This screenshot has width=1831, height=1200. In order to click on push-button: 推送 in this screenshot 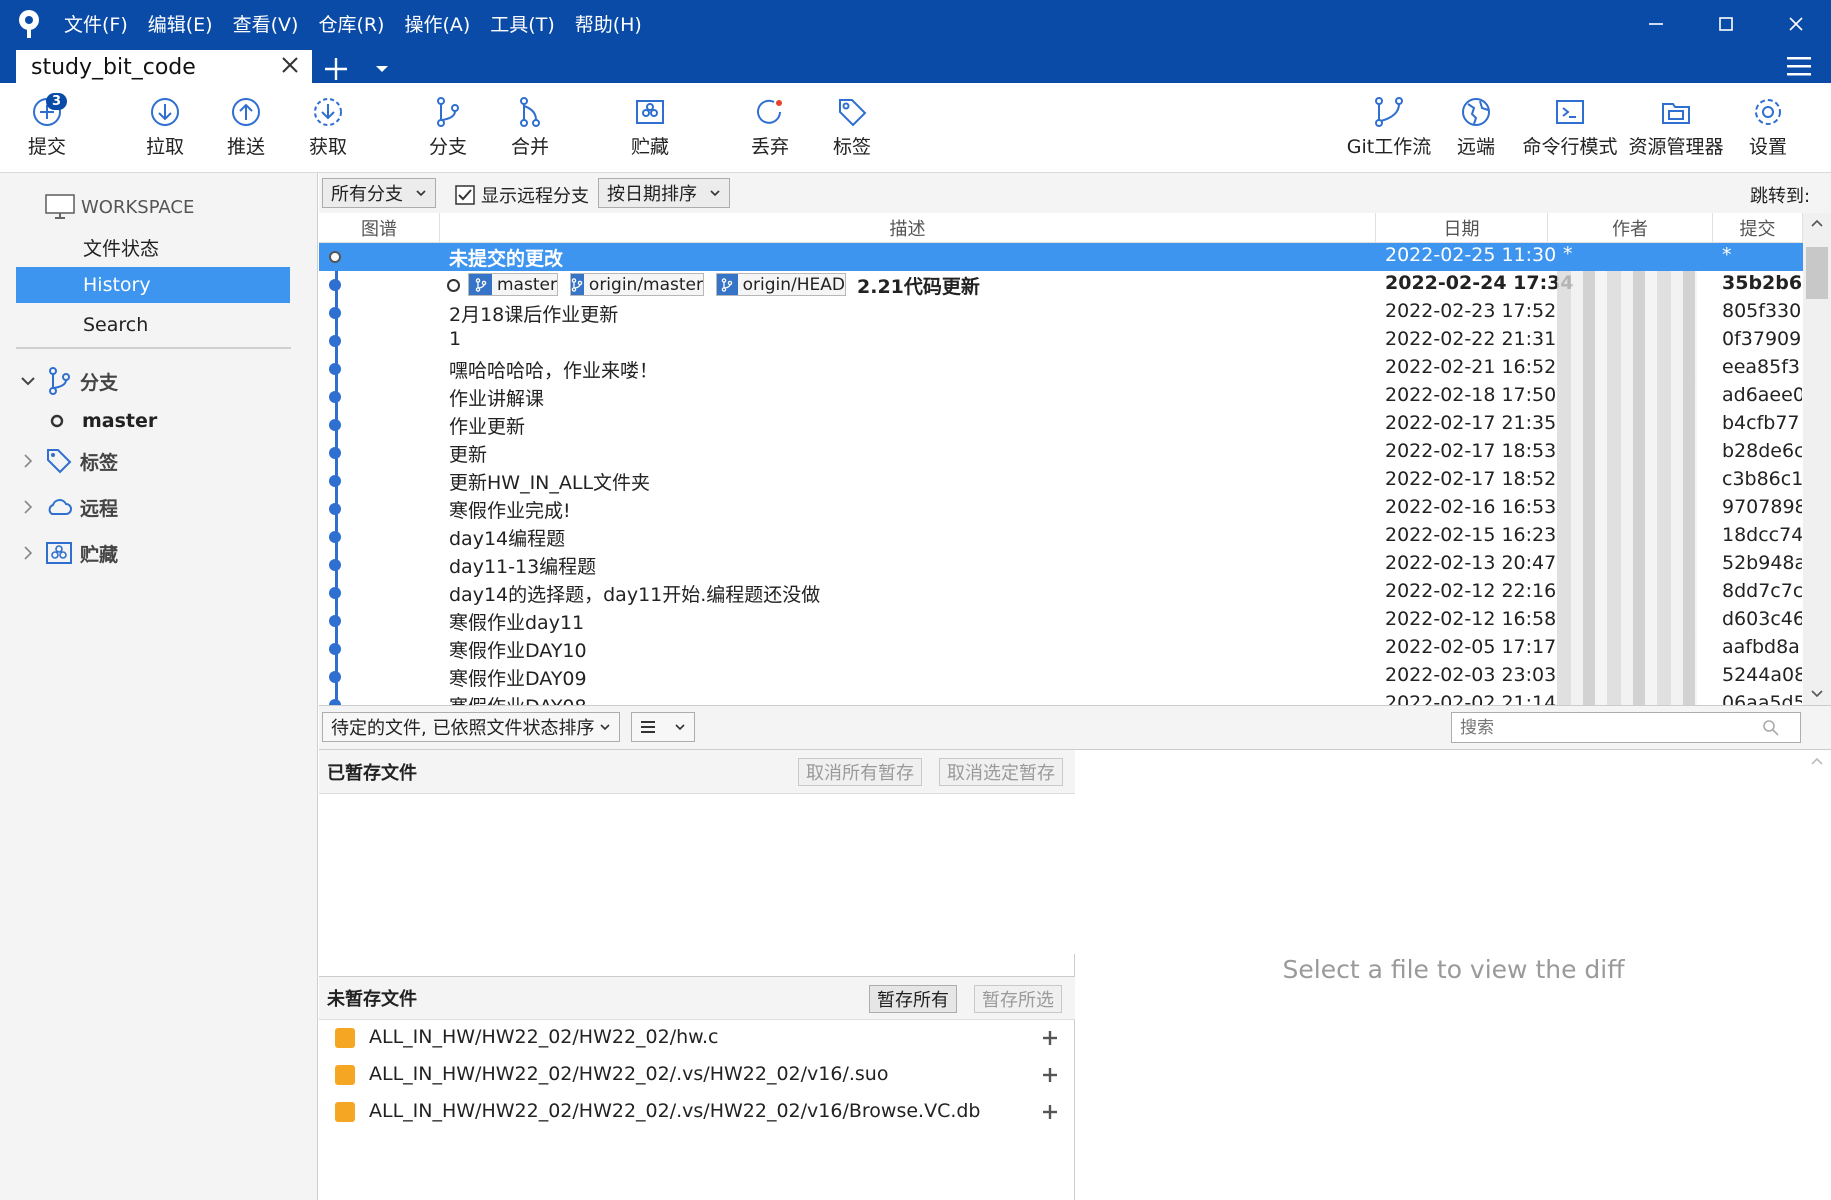, I will do `click(246, 128)`.